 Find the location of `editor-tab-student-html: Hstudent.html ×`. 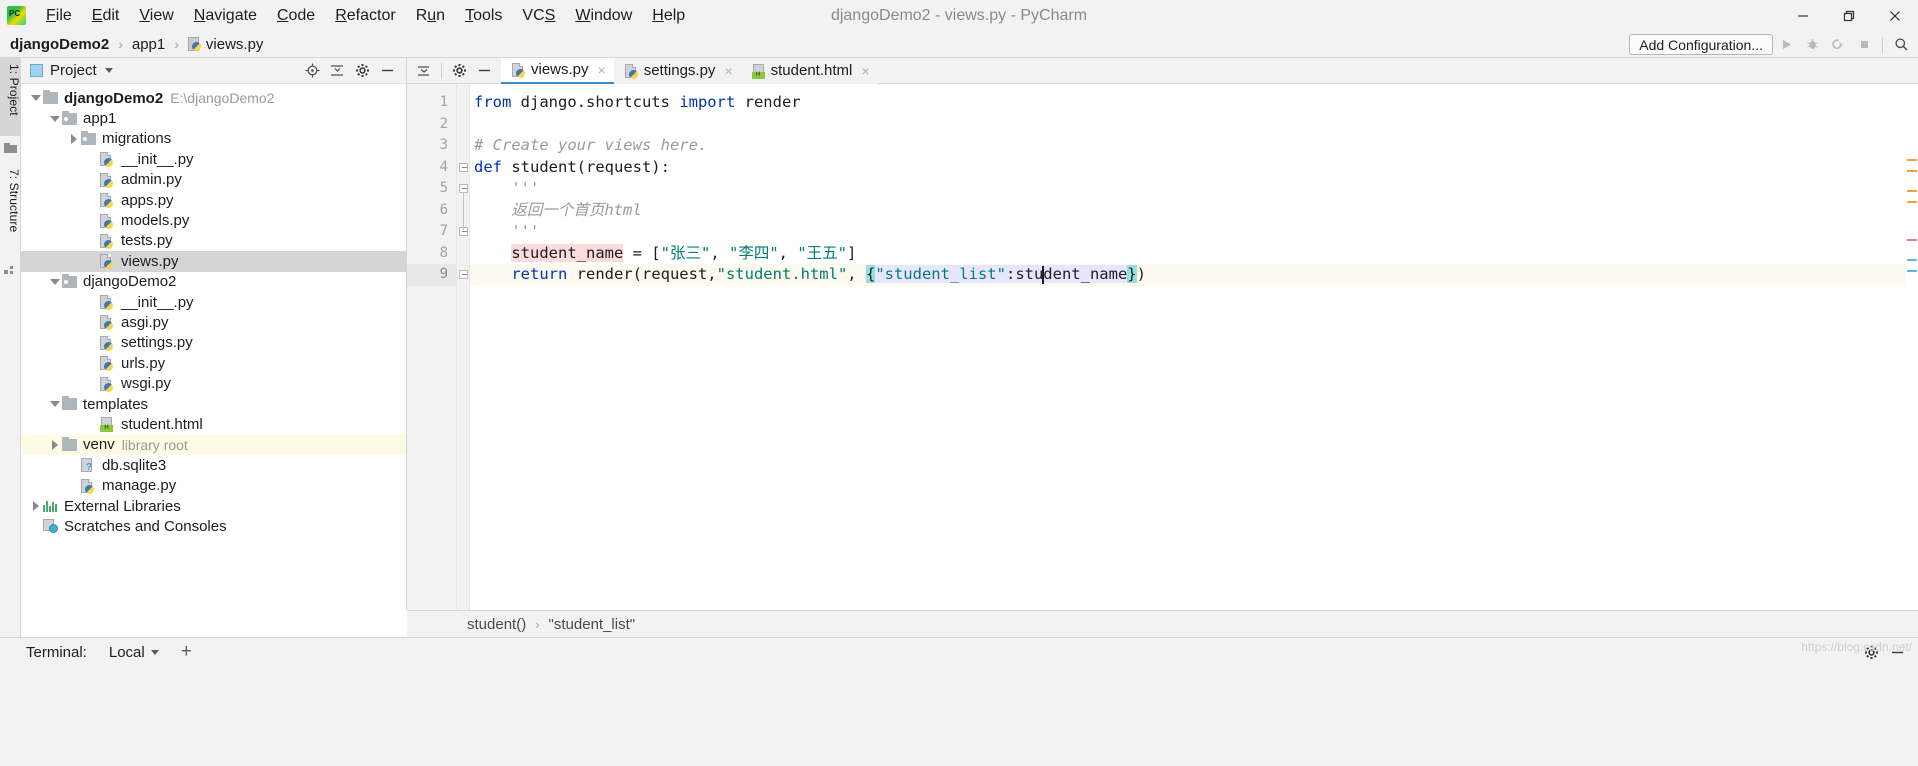

editor-tab-student-html: Hstudent.html × is located at coordinates (809, 70).